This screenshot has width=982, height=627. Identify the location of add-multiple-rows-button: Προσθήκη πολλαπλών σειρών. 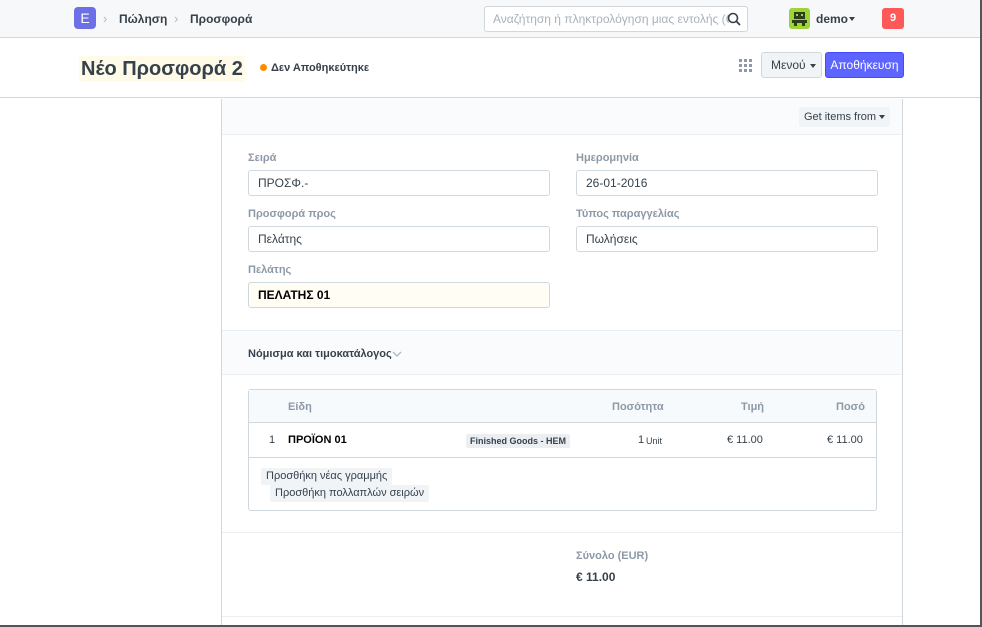
(350, 493).